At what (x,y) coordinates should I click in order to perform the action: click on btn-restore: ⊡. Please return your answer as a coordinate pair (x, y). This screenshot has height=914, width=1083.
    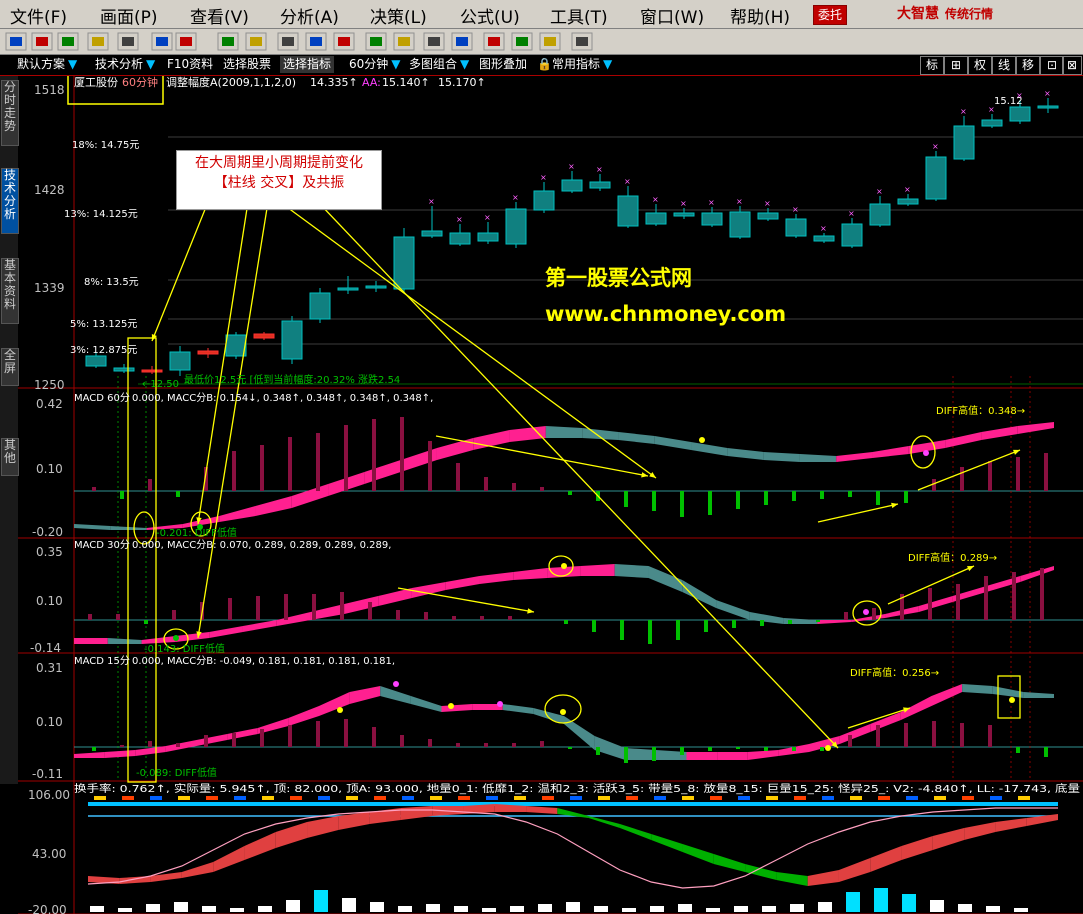
    Looking at the image, I should click on (1052, 65).